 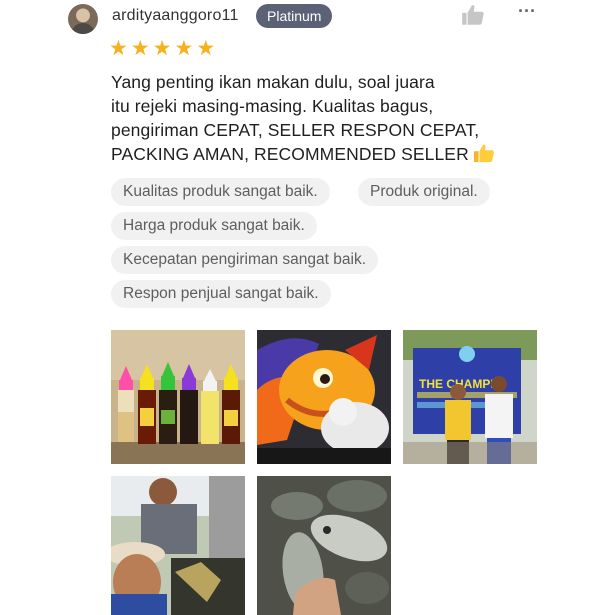 I want to click on reviewer-username: ardityaanggoro11, so click(x=175, y=16).